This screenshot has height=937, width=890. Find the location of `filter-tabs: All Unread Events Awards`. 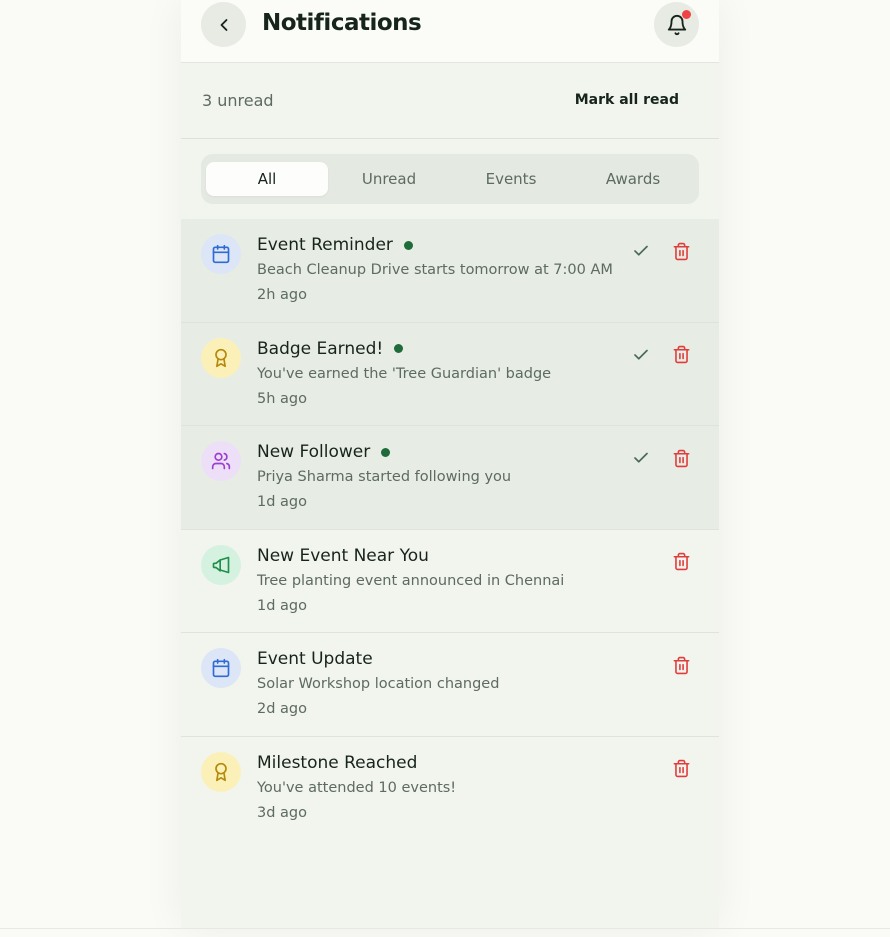

filter-tabs: All Unread Events Awards is located at coordinates (450, 179).